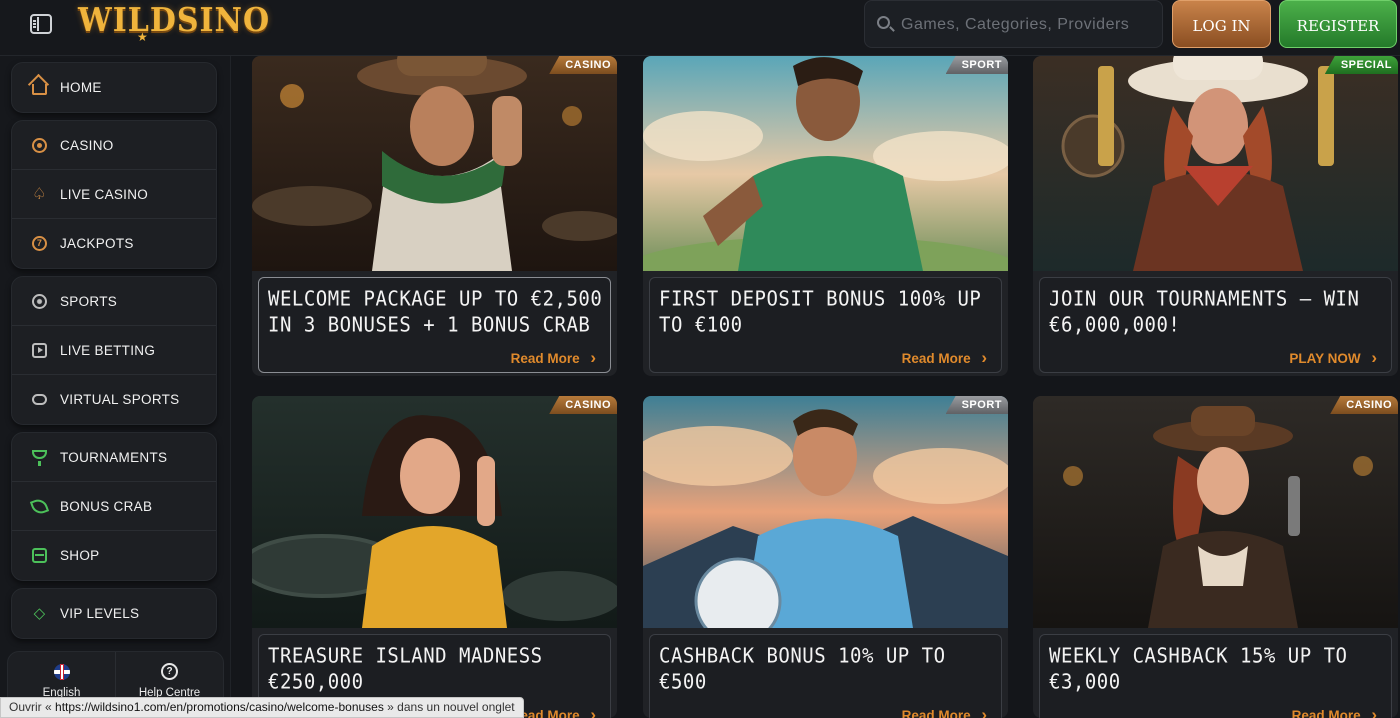  I want to click on sidebar-item-live-betting: LIVE BETTING, so click(114, 350).